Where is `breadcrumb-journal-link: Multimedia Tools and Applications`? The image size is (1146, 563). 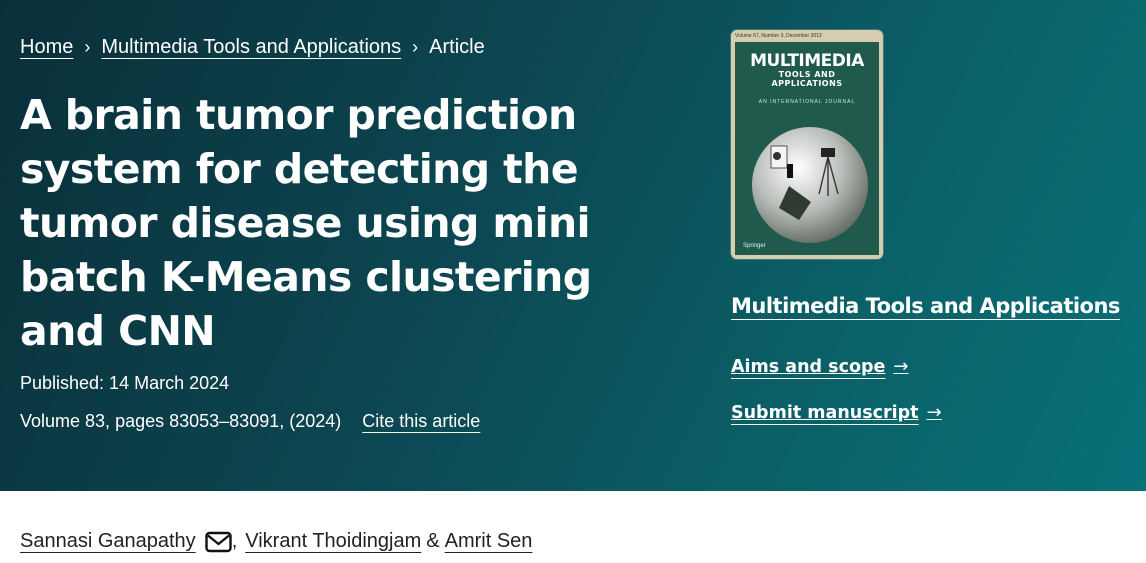 breadcrumb-journal-link: Multimedia Tools and Applications is located at coordinates (251, 47).